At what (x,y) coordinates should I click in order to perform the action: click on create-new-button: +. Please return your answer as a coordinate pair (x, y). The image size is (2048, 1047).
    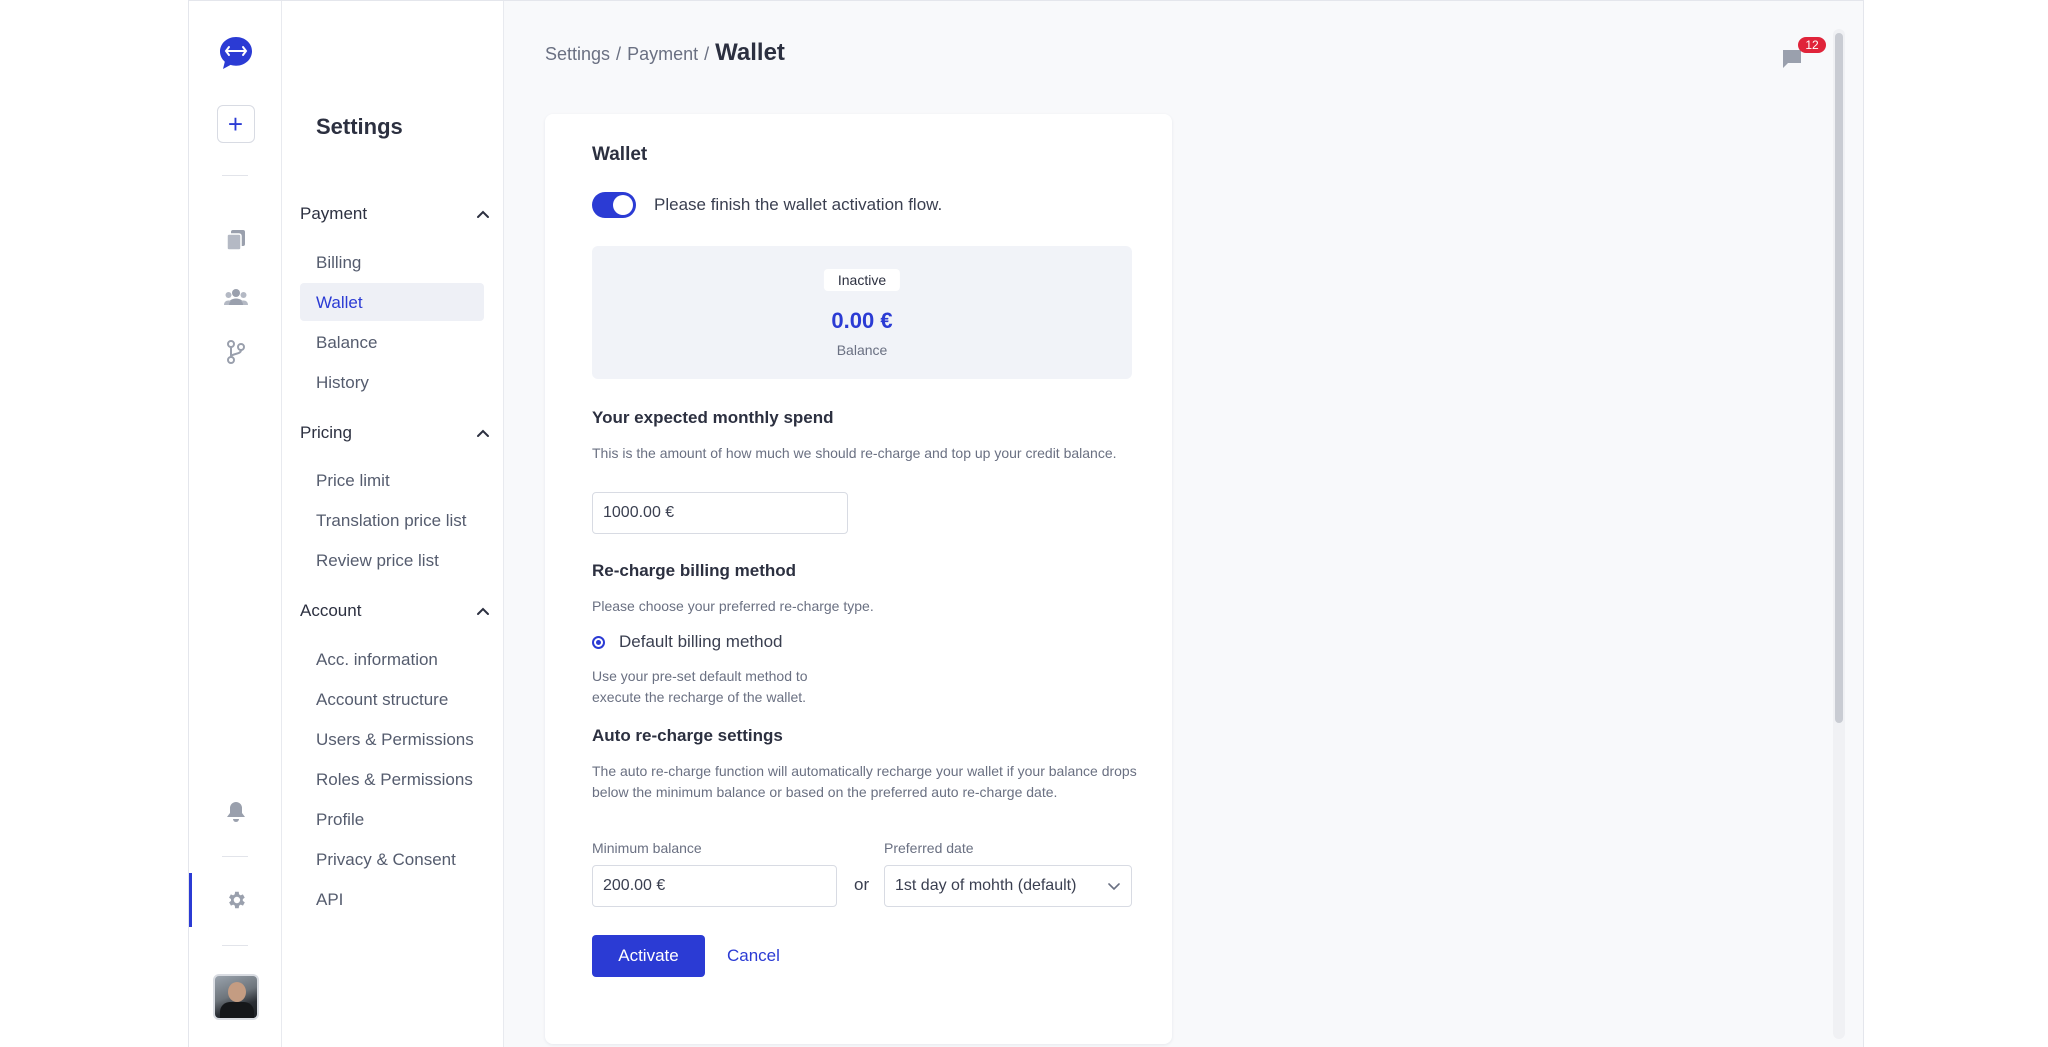
    Looking at the image, I should click on (235, 124).